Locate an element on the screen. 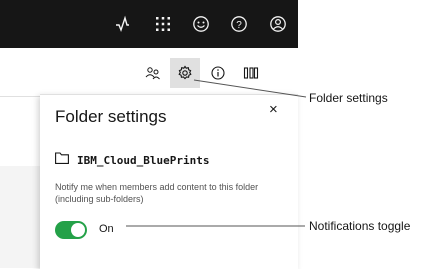 This screenshot has width=428, height=269. panel-title: Folder settings is located at coordinates (111, 116).